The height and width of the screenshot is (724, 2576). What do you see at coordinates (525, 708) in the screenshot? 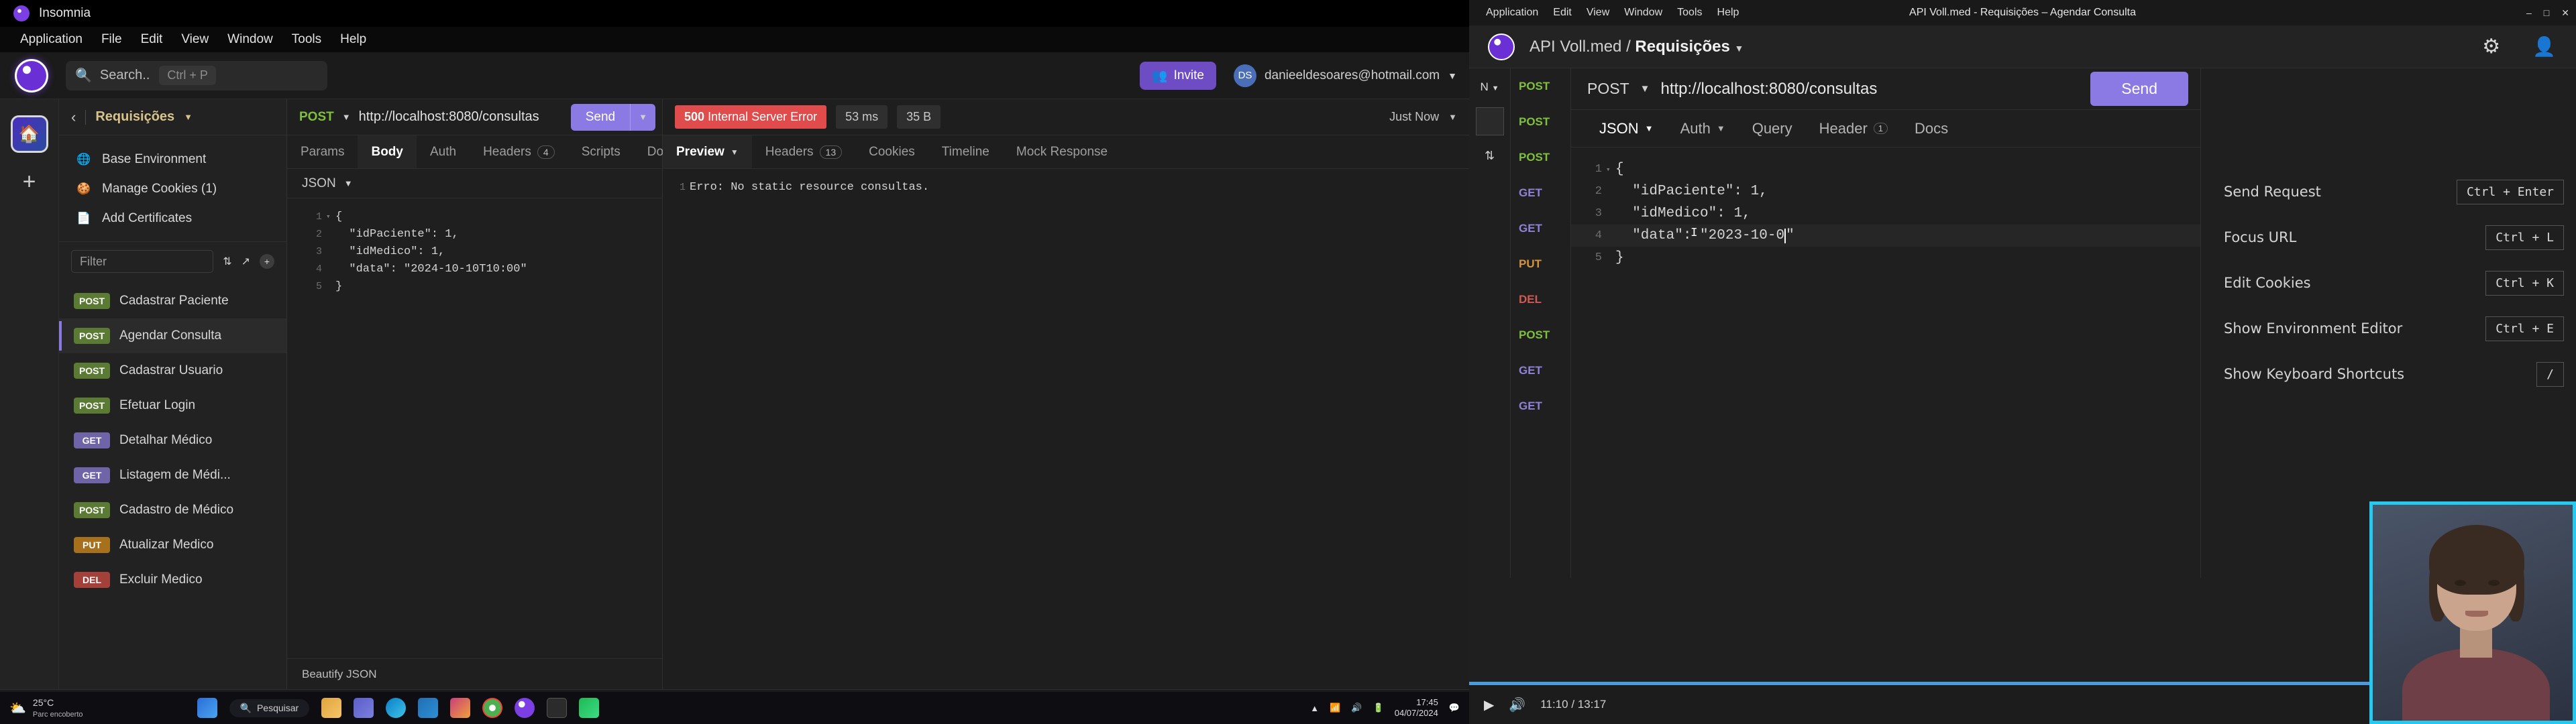
I see `insomnia-taskbar-icon` at bounding box center [525, 708].